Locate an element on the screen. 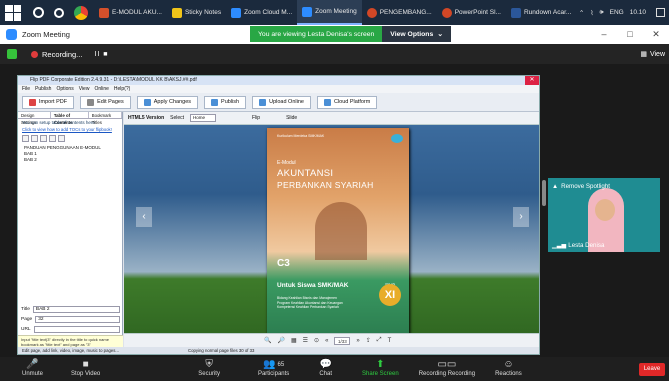 The height and width of the screenshot is (381, 669). taskbar-app-active: Zoom Meeting is located at coordinates (329, 12).